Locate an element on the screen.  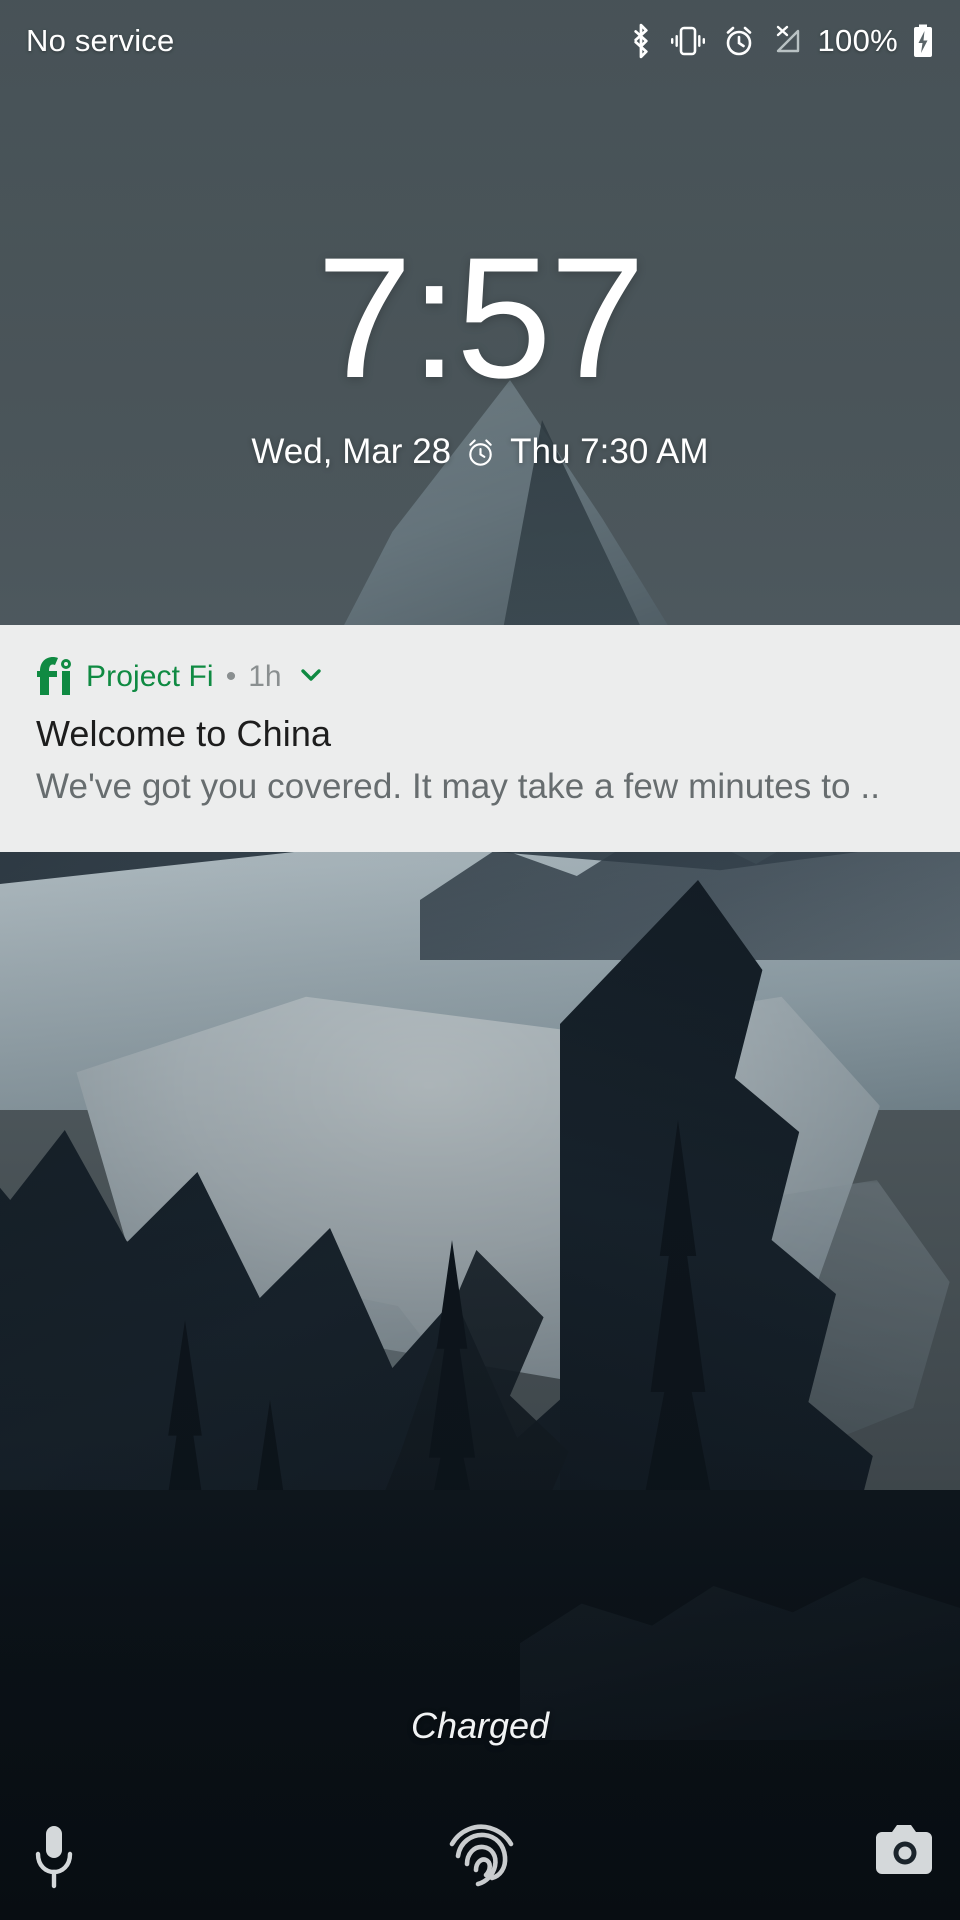
clock-date-row: Wed, Mar 28 Thu 7:30 AM is located at coordinates (480, 452).